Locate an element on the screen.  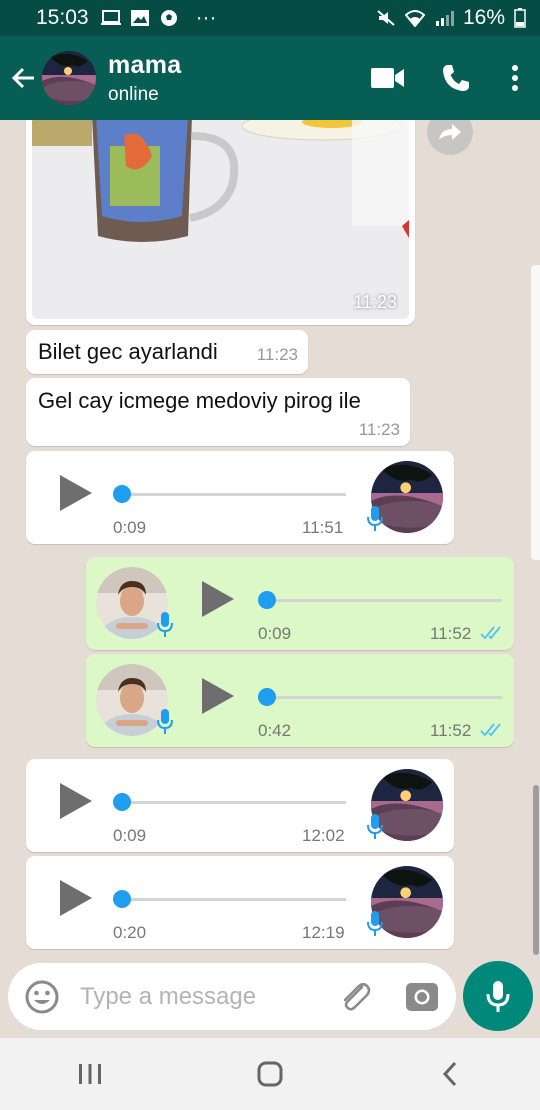
home-button is located at coordinates (270, 1074).